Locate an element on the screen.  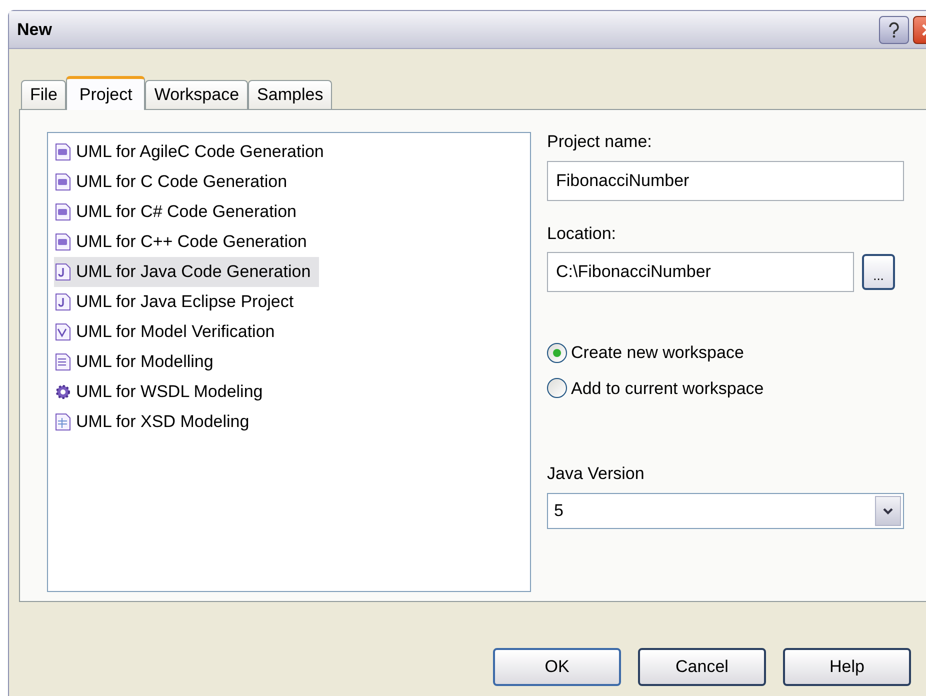
gear-icon is located at coordinates (63, 392).